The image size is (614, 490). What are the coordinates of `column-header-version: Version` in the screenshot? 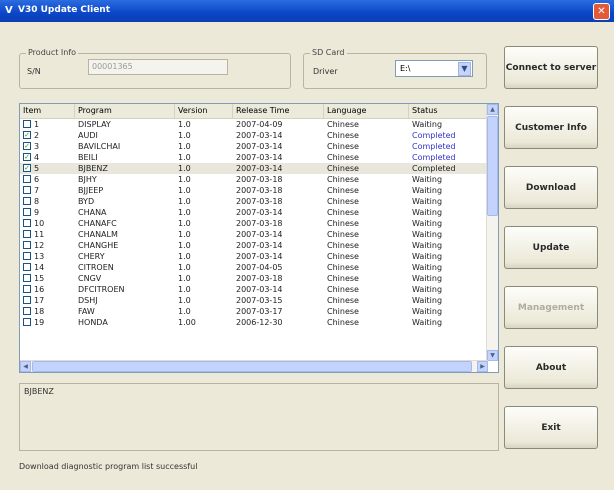 It's located at (204, 111).